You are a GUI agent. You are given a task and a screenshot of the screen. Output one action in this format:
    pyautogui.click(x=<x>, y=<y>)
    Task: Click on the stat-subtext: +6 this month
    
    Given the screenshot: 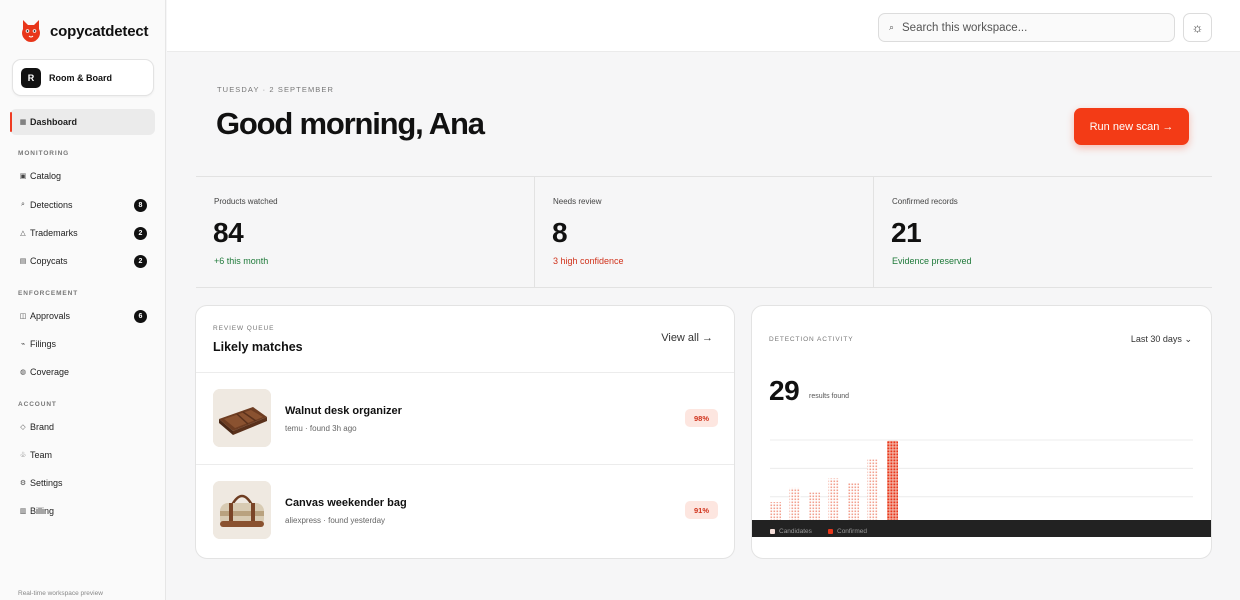 What is the action you would take?
    pyautogui.click(x=241, y=261)
    